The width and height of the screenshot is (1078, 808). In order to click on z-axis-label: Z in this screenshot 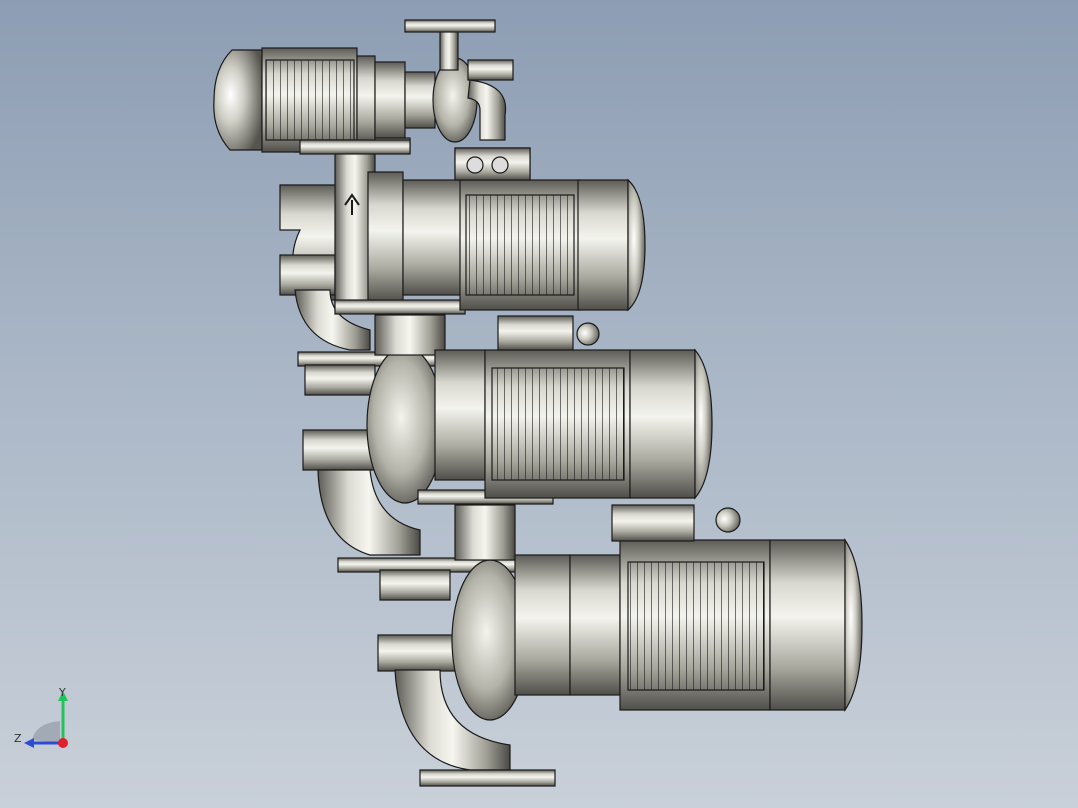, I will do `click(18, 738)`.